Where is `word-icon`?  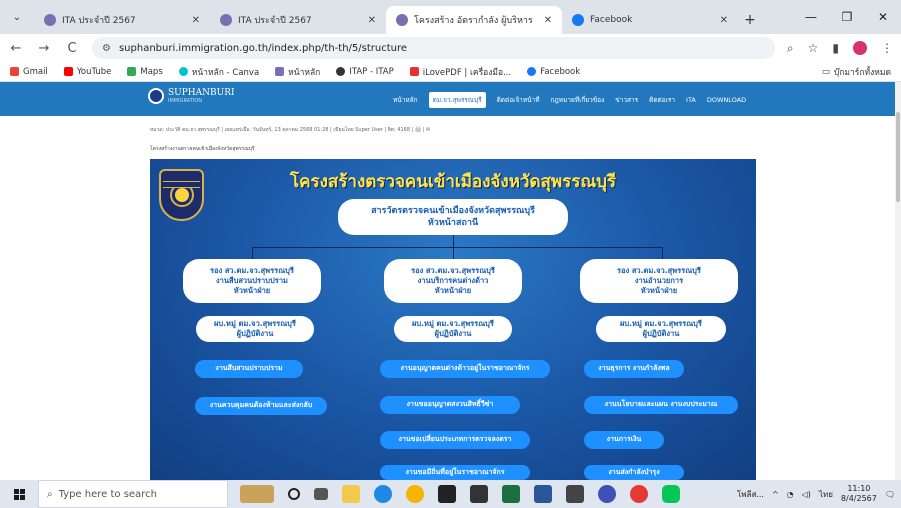
word-icon is located at coordinates (543, 494).